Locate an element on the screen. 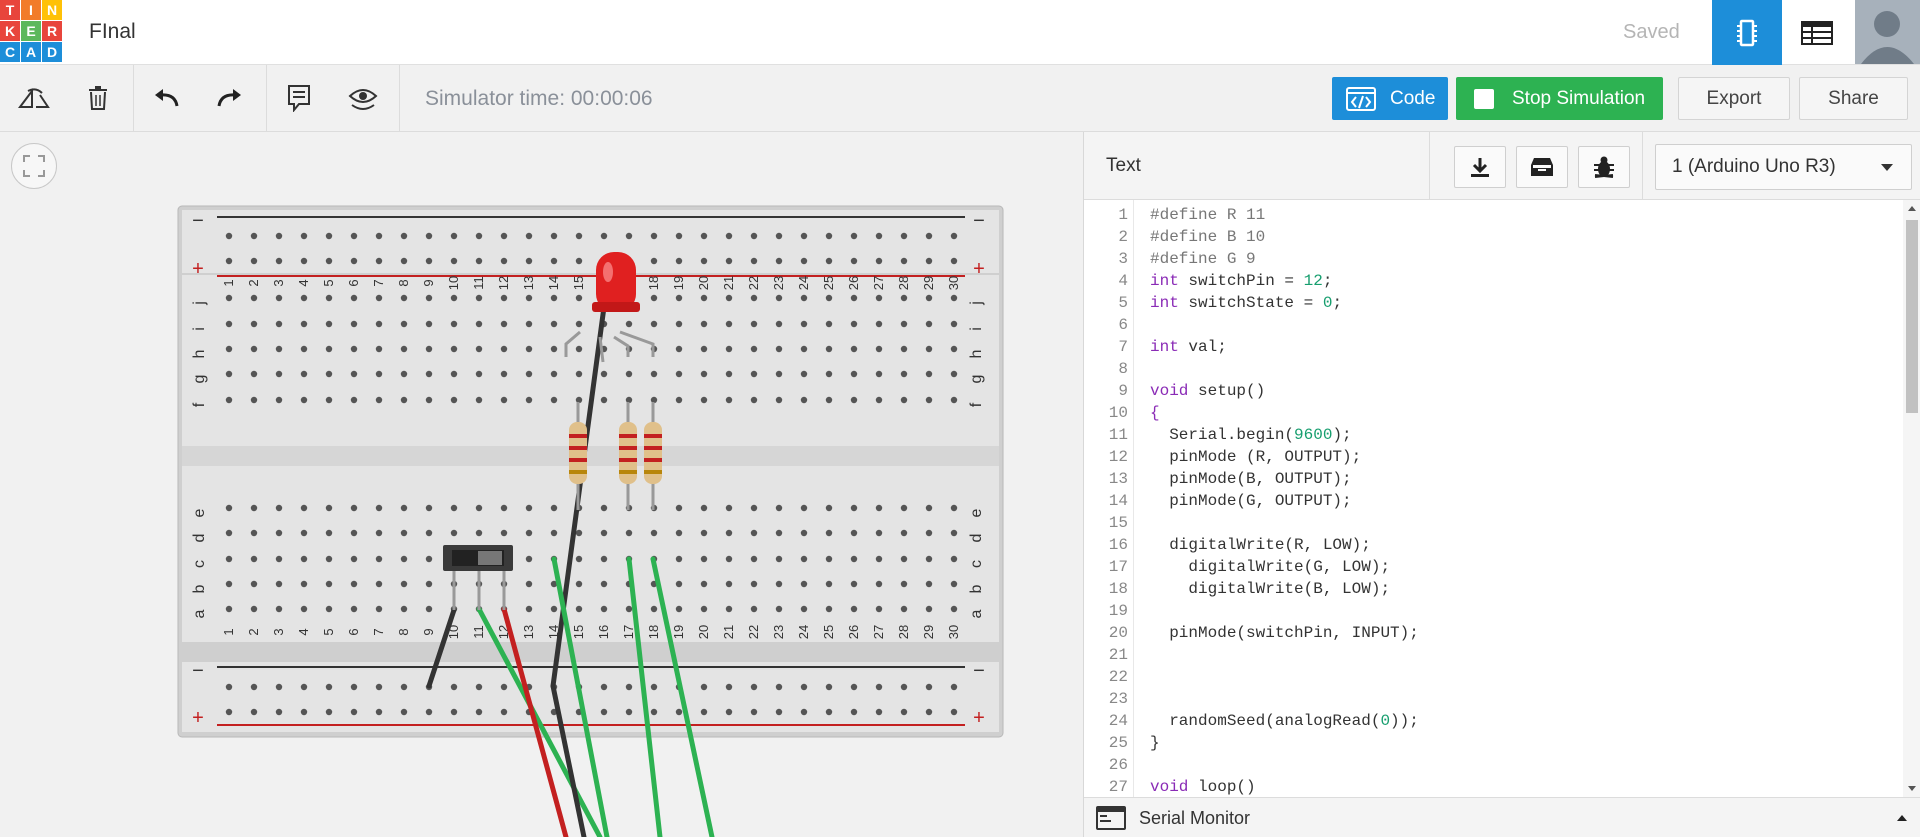 The width and height of the screenshot is (1920, 837). user-avatar is located at coordinates (1887, 32).